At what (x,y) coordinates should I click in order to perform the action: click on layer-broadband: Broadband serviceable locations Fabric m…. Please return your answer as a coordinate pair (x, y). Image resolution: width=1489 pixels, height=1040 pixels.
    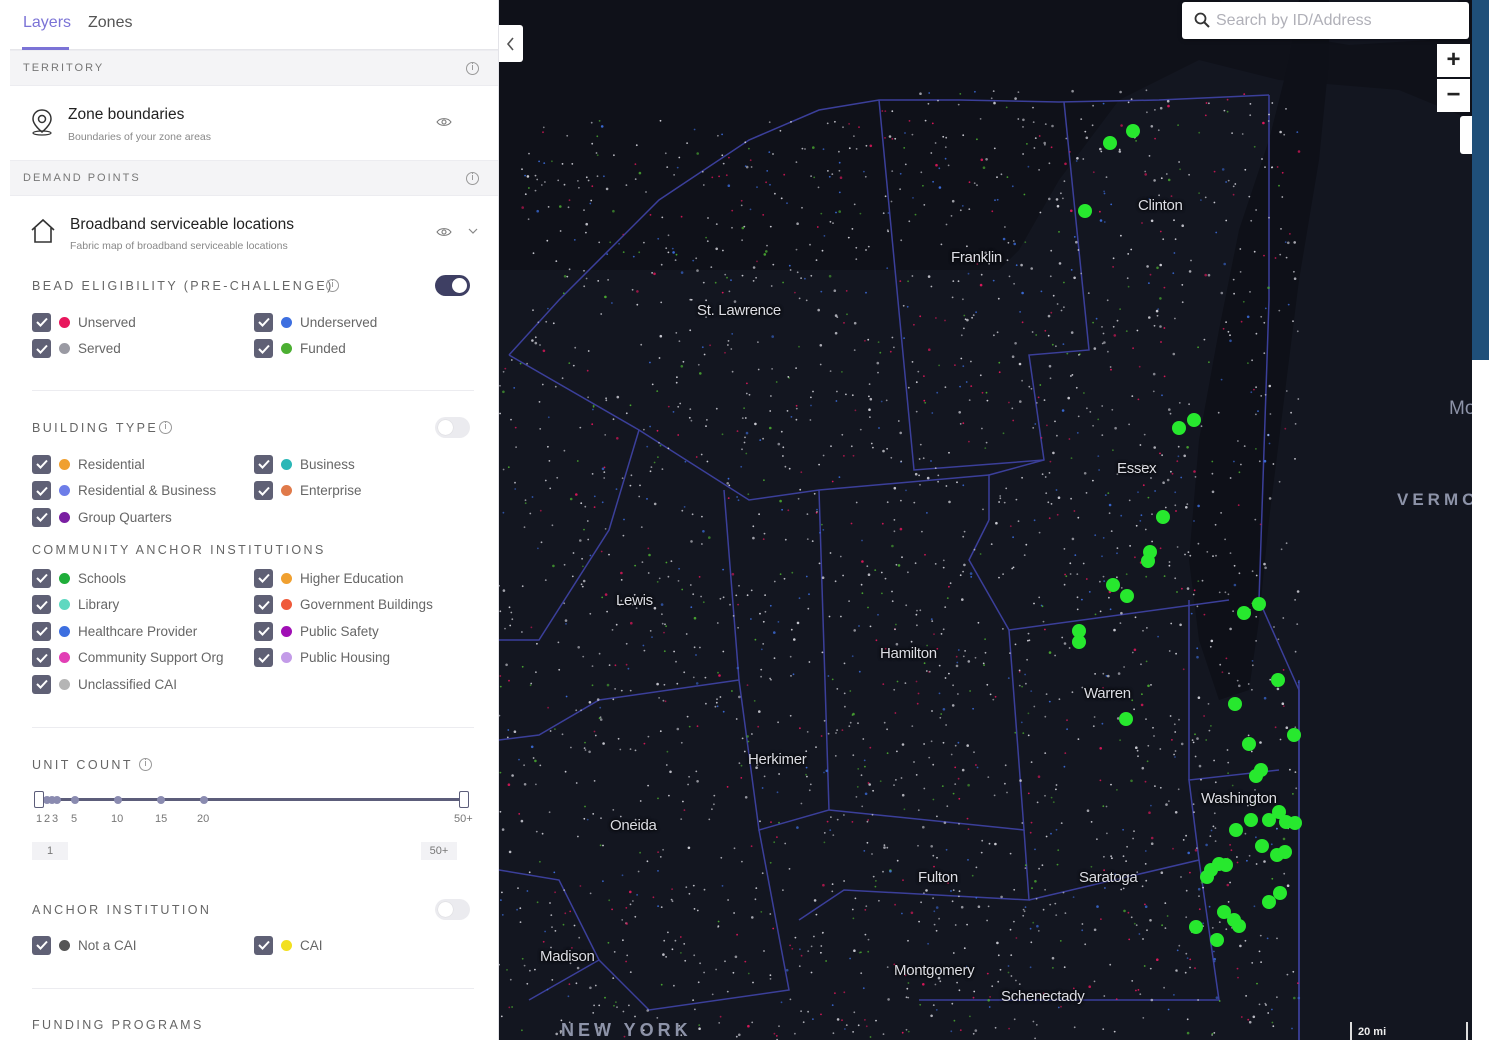
    Looking at the image, I should click on (254, 233).